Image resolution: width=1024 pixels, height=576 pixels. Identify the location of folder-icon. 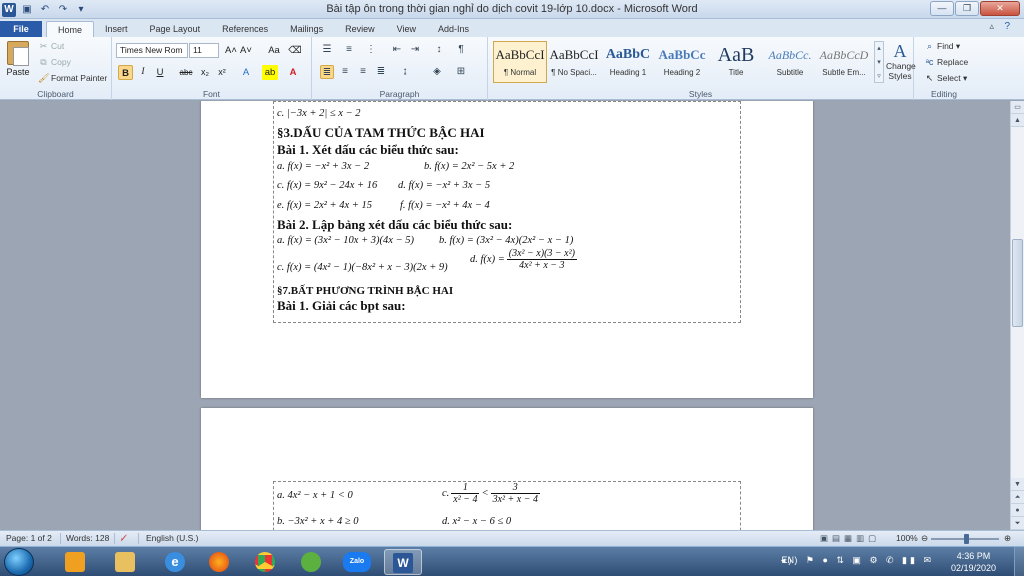
(125, 562).